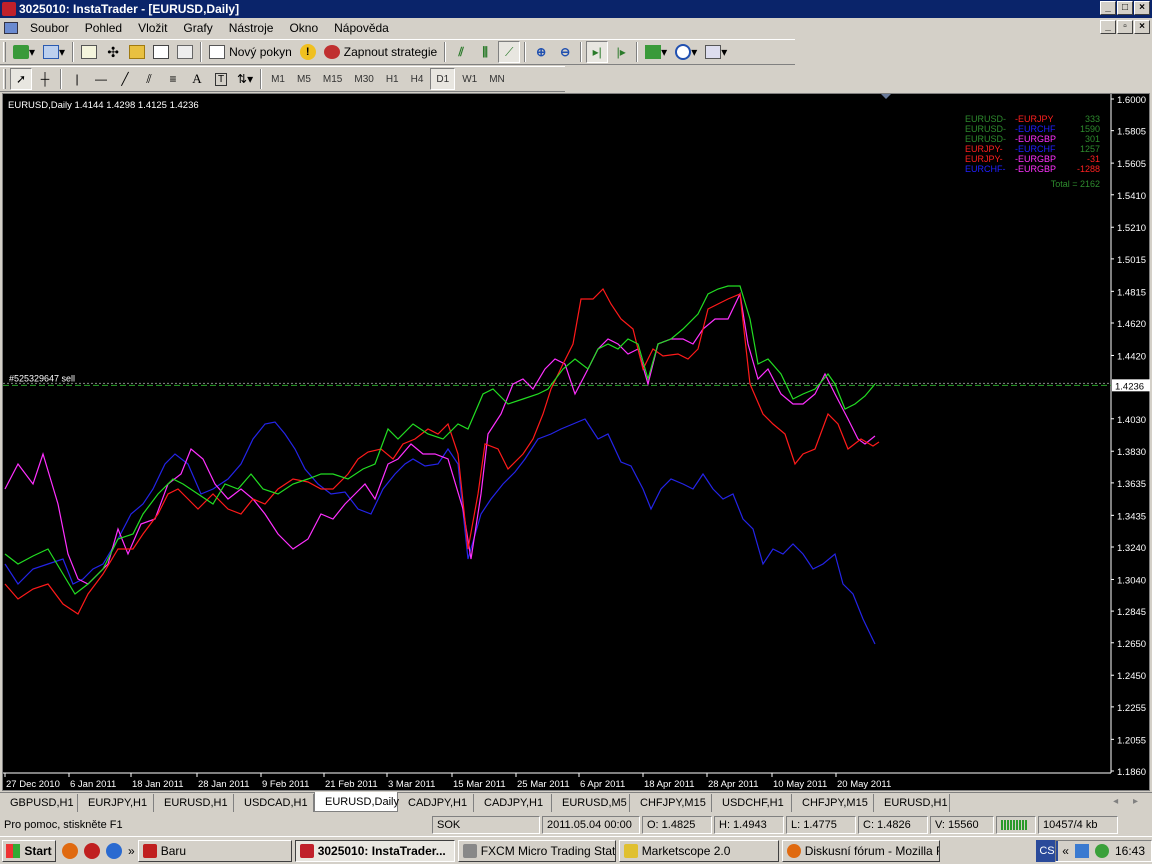  I want to click on tf-m1: M1, so click(278, 79).